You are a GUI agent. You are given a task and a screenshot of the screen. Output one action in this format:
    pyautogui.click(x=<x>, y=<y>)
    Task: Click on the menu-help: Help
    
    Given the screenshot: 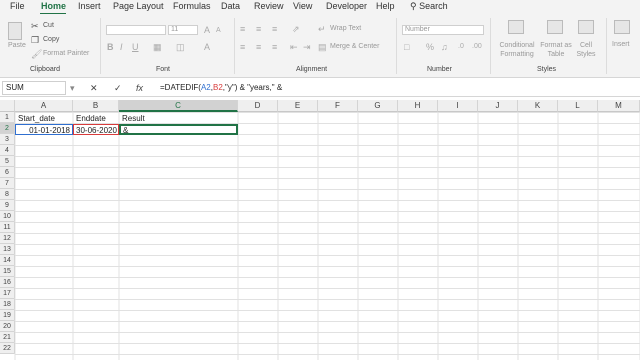 What is the action you would take?
    pyautogui.click(x=385, y=6)
    